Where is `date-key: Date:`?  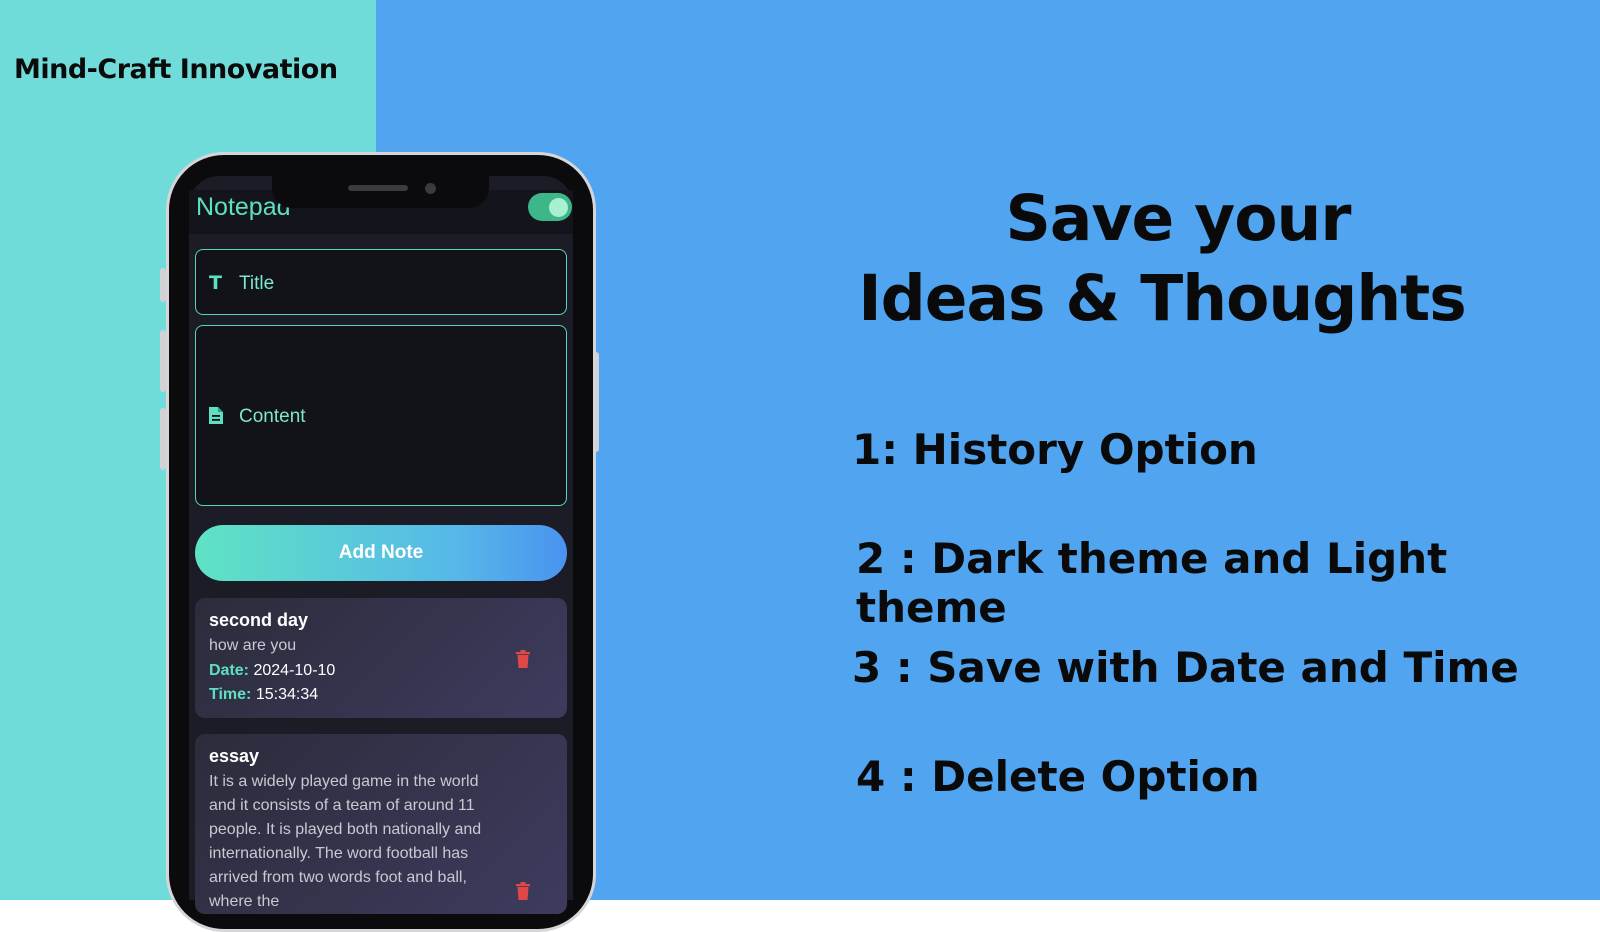 date-key: Date: is located at coordinates (229, 670).